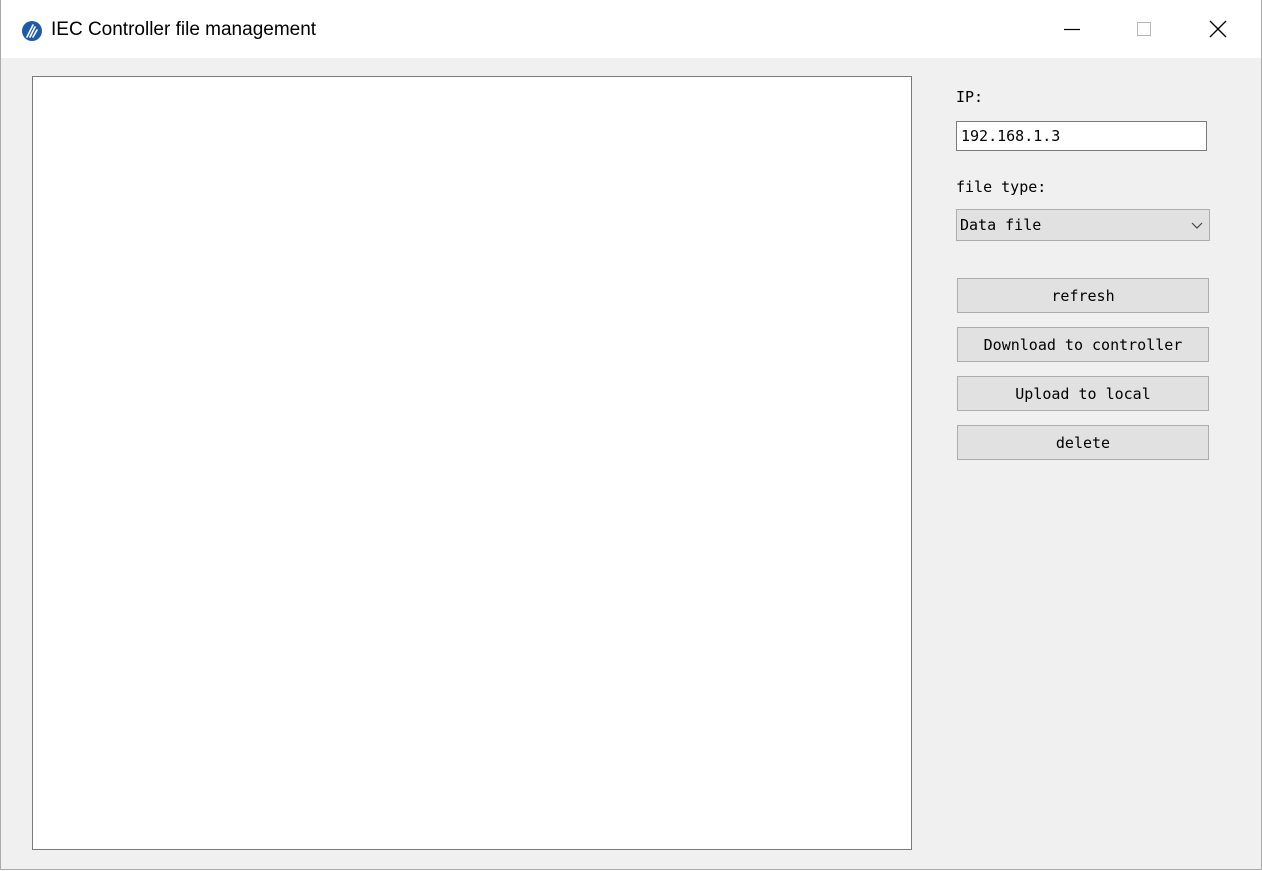  What do you see at coordinates (32, 31) in the screenshot?
I see `app-logo-icon` at bounding box center [32, 31].